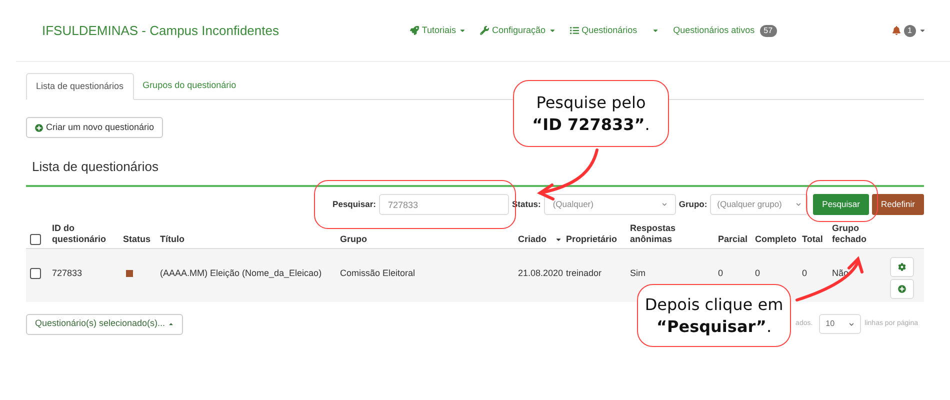 This screenshot has height=400, width=950. What do you see at coordinates (768, 30) in the screenshot?
I see `count-badge: 57` at bounding box center [768, 30].